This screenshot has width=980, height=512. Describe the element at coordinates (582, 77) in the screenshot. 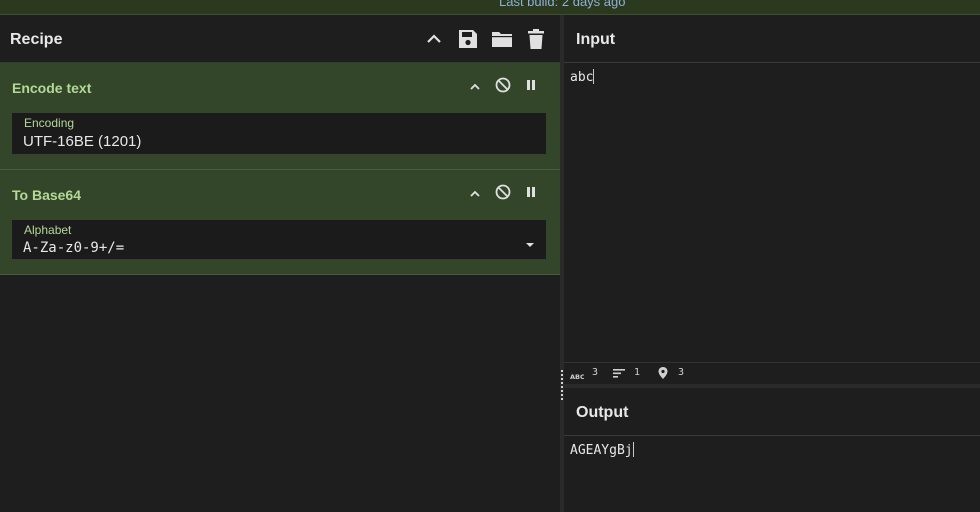

I see `input-text: abc` at that location.